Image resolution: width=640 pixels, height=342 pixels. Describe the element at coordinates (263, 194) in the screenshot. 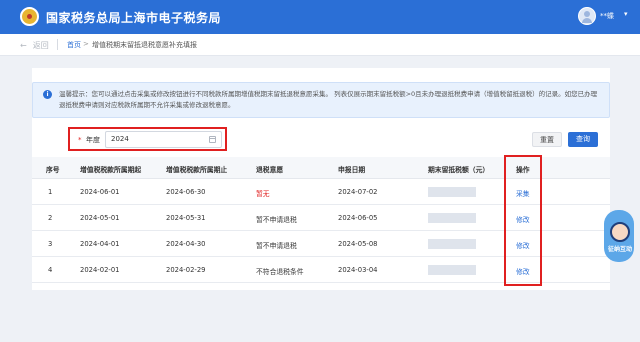

I see `cell-refund-intent: 暂无` at that location.